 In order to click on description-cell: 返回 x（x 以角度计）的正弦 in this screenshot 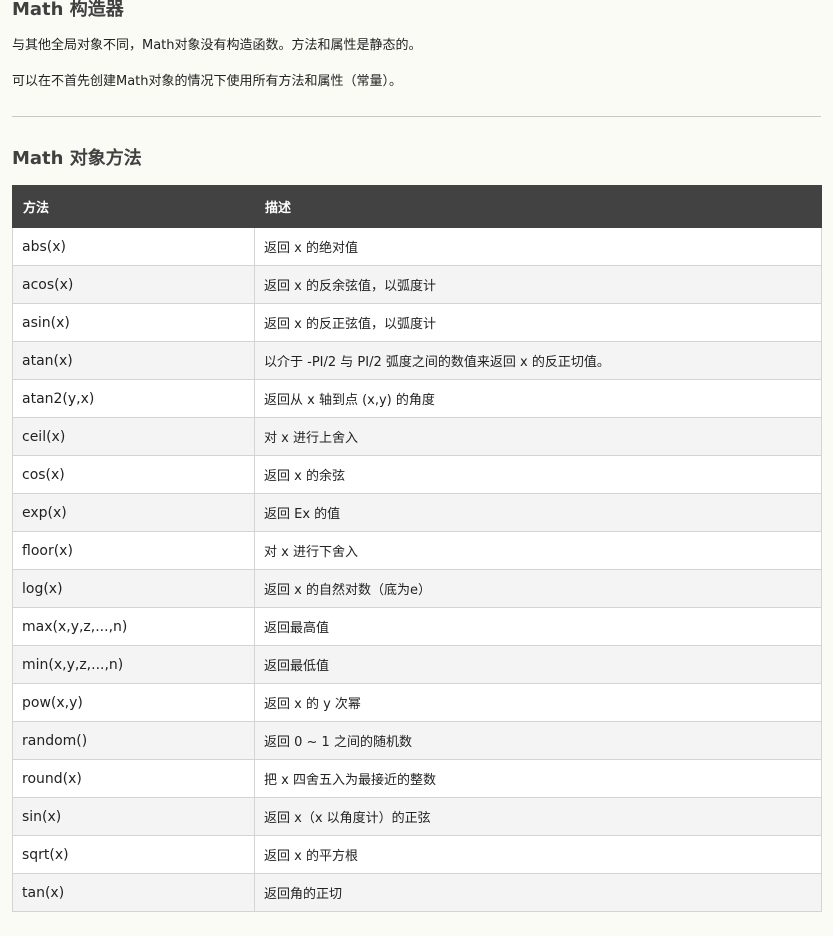, I will do `click(538, 816)`.